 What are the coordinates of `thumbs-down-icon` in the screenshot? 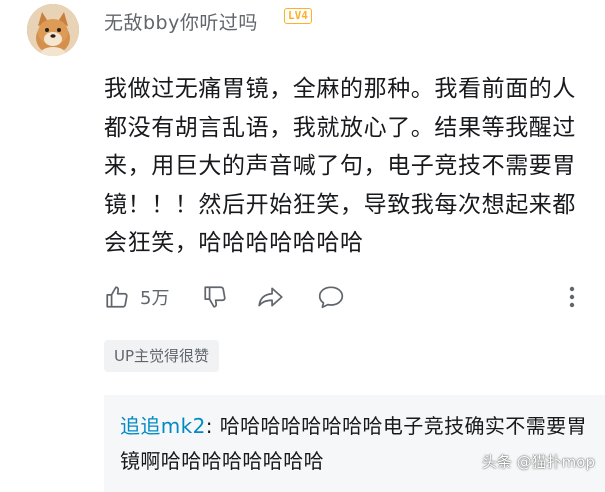 It's located at (215, 297).